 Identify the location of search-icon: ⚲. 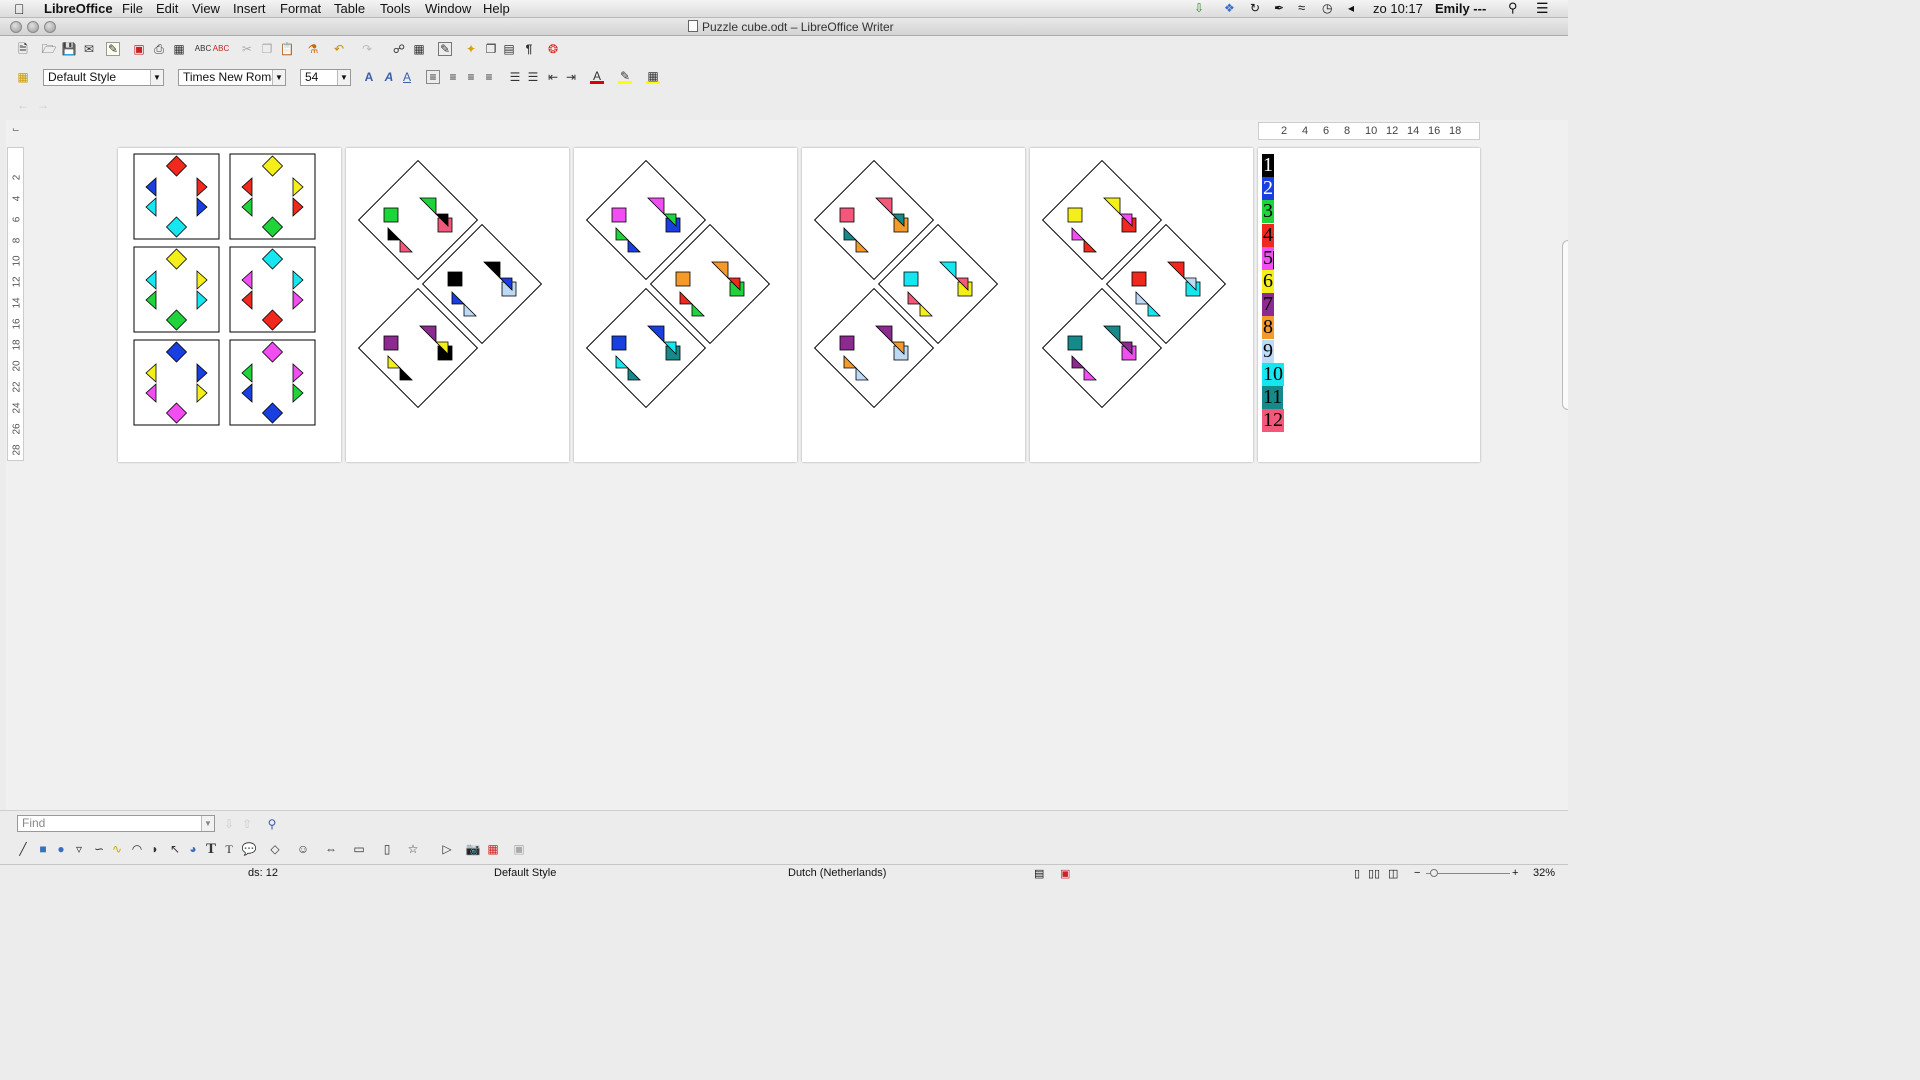
(1513, 8).